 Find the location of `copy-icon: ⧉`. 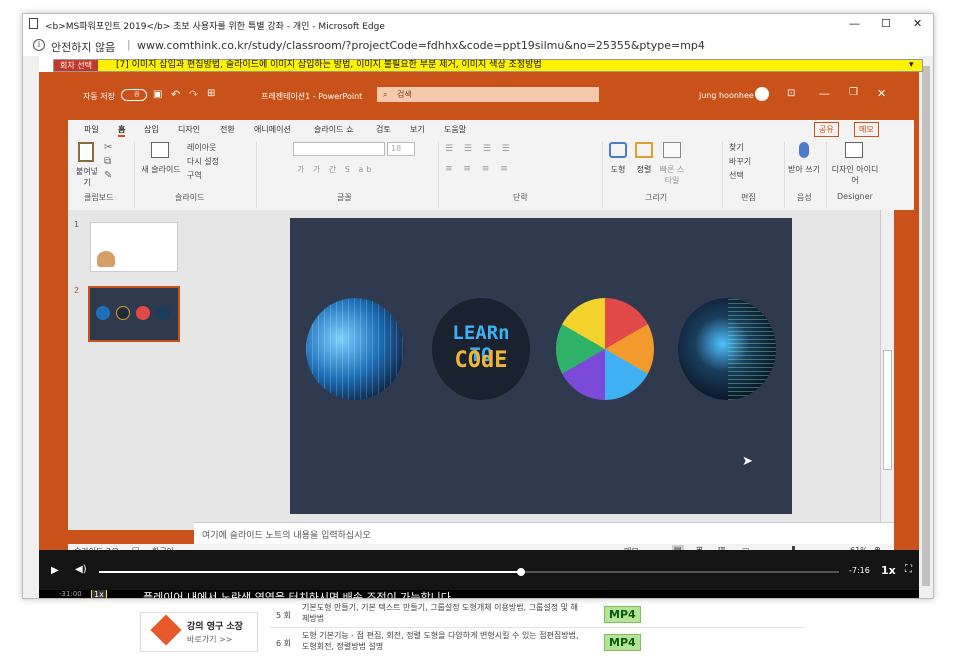

copy-icon: ⧉ is located at coordinates (107, 161).